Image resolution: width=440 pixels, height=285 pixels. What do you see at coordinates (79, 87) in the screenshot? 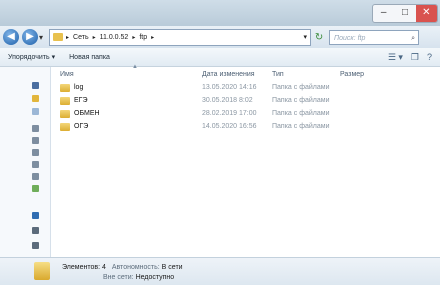
I see `file-name: log` at bounding box center [79, 87].